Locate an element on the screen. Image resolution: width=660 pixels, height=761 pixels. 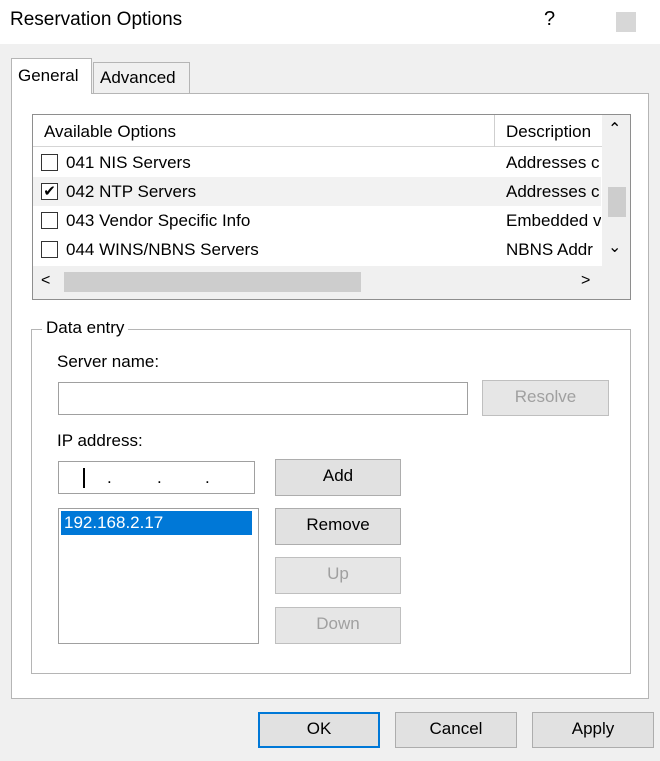
option-name: 041 NIS Servers is located at coordinates (128, 162).